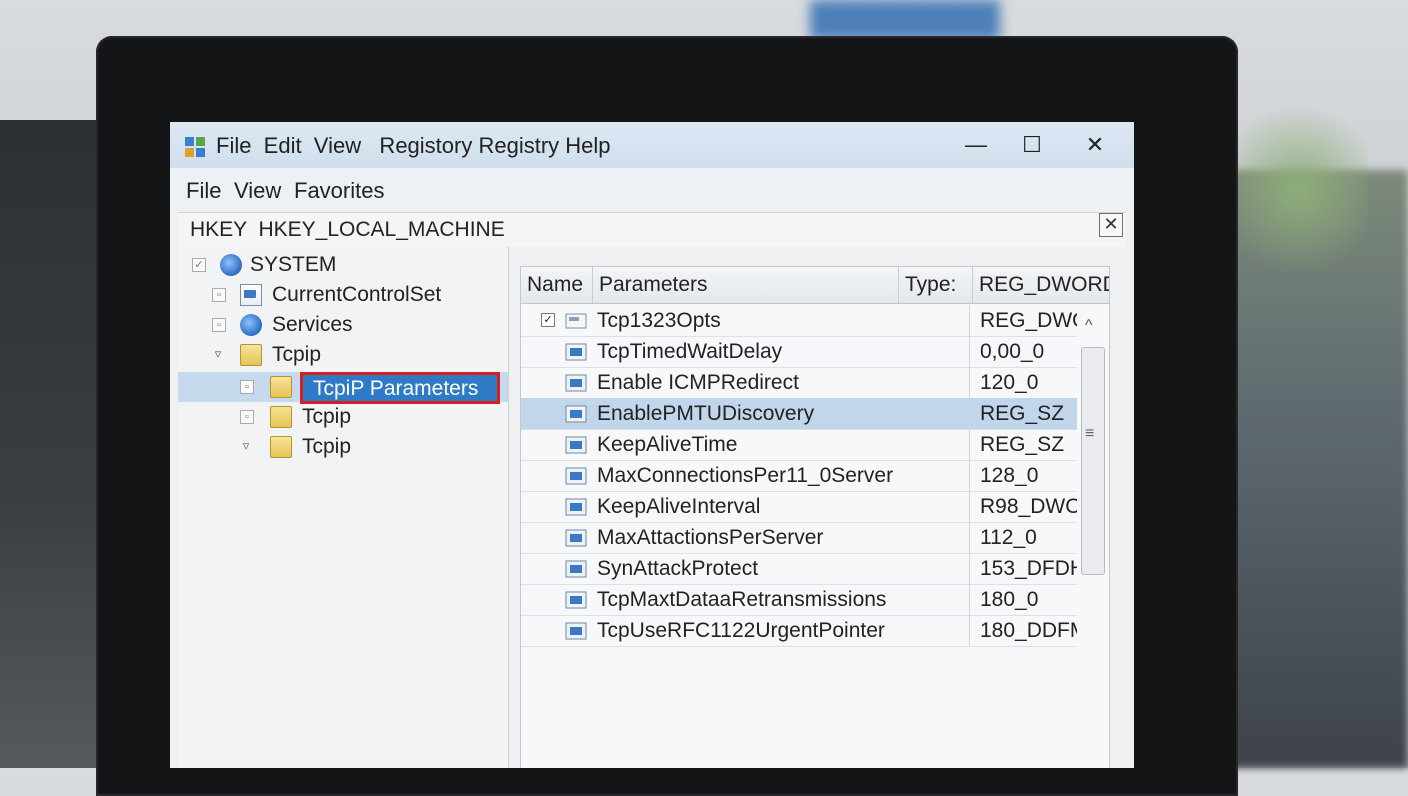 The height and width of the screenshot is (796, 1408). What do you see at coordinates (746, 285) in the screenshot?
I see `column-header-parameters: Parameters` at bounding box center [746, 285].